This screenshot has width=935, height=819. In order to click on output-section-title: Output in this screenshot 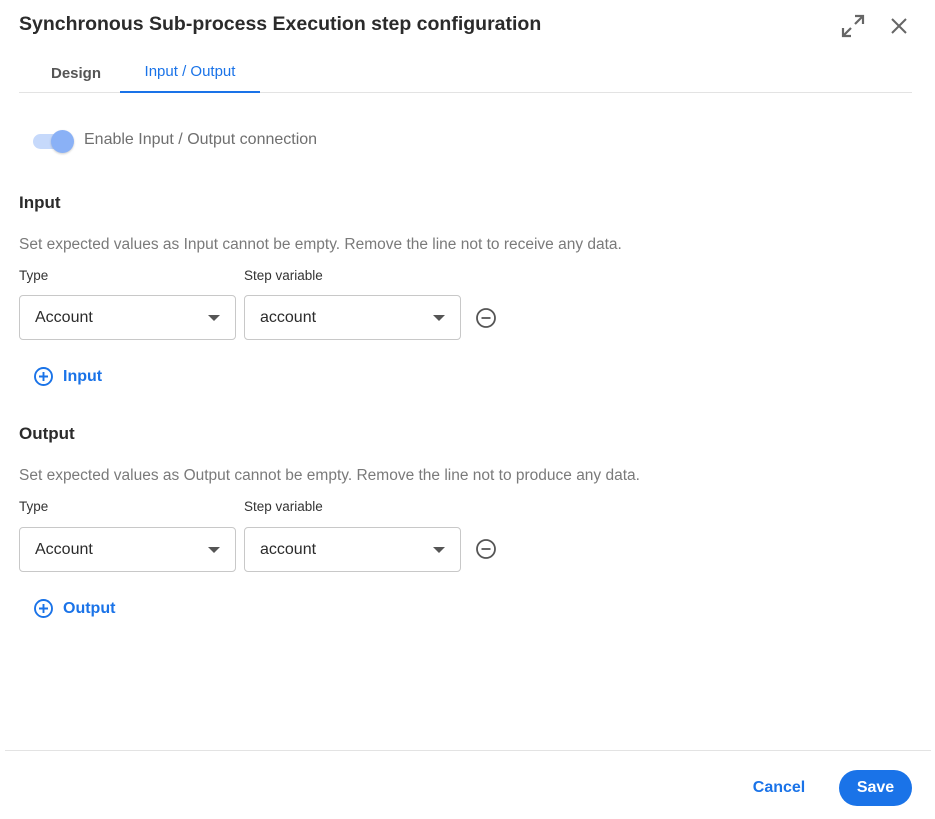, I will do `click(47, 433)`.